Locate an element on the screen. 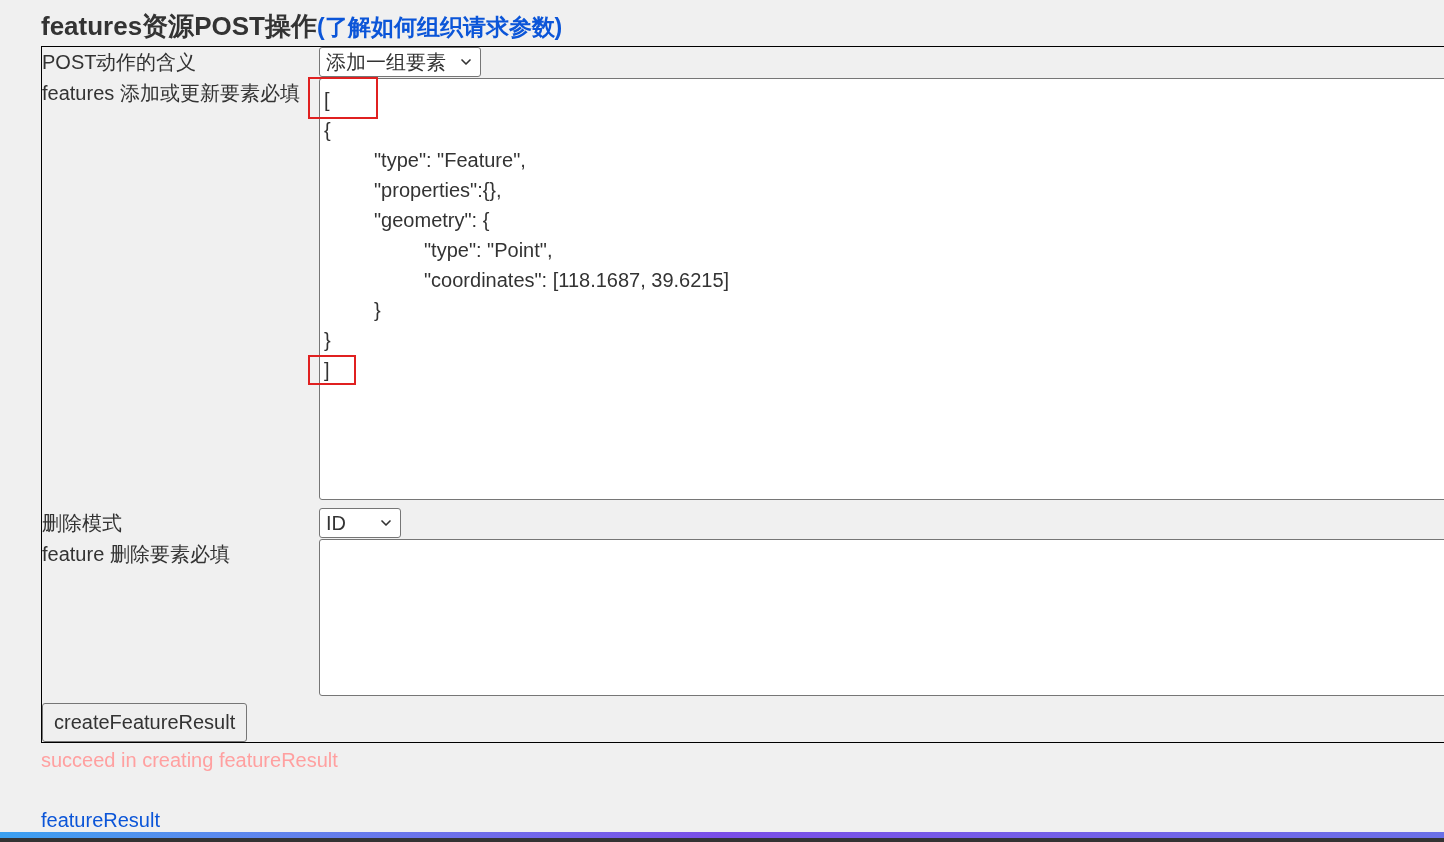  field-label: POST动作的含义 is located at coordinates (120, 62).